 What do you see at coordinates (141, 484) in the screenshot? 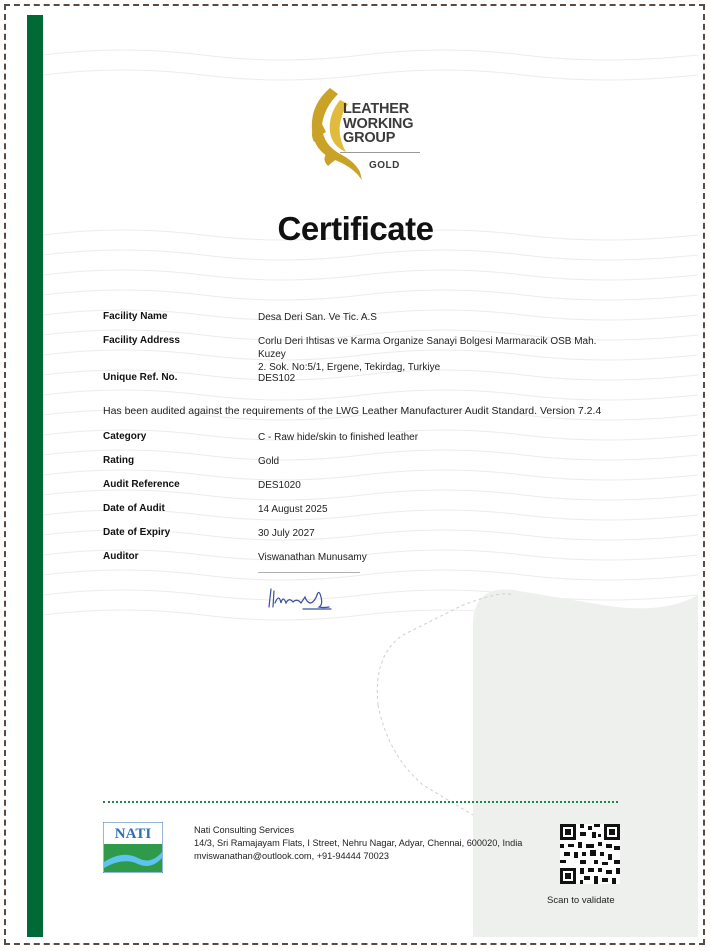
I see `audit-reference-label: Audit Reference` at bounding box center [141, 484].